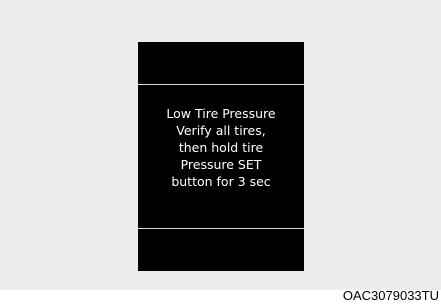 The width and height of the screenshot is (441, 305). Describe the element at coordinates (221, 164) in the screenshot. I see `message-line-4: Pressure SET` at that location.